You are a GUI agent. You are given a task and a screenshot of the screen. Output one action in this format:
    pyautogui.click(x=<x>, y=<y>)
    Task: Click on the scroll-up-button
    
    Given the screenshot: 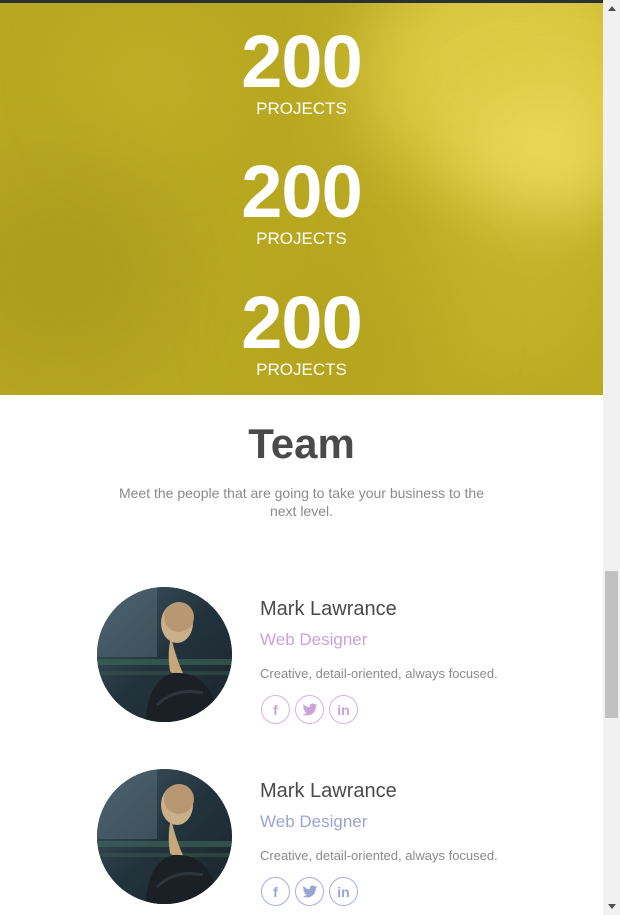 What is the action you would take?
    pyautogui.click(x=611, y=8)
    